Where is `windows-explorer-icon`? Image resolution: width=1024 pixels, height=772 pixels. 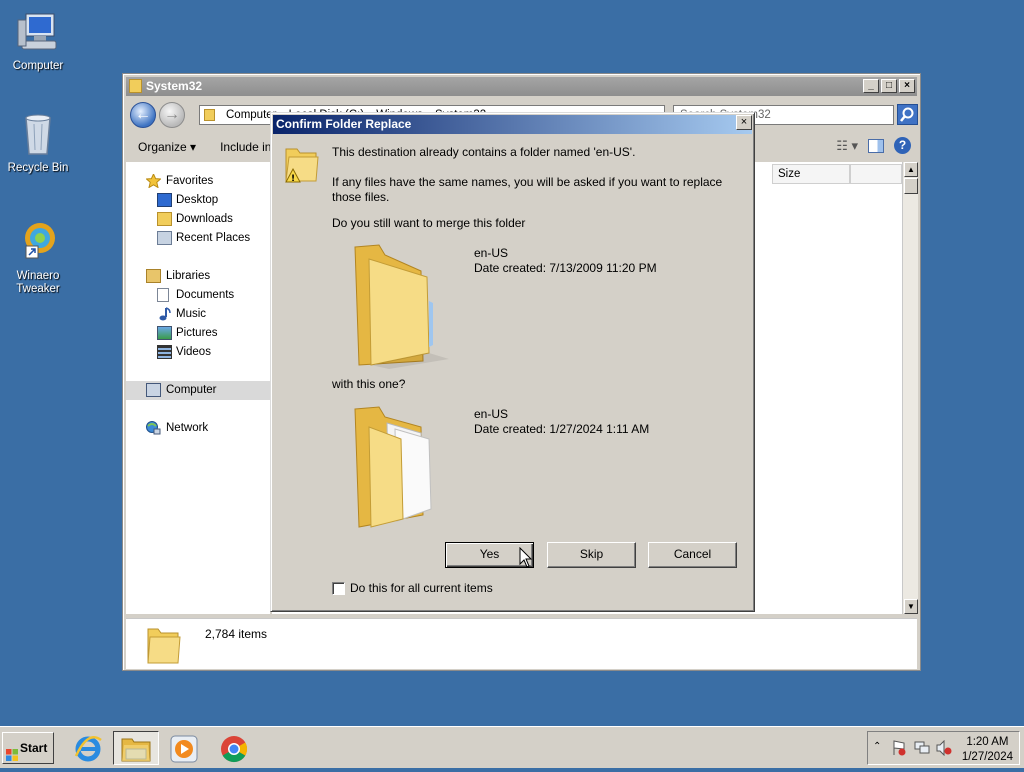 windows-explorer-icon is located at coordinates (136, 750).